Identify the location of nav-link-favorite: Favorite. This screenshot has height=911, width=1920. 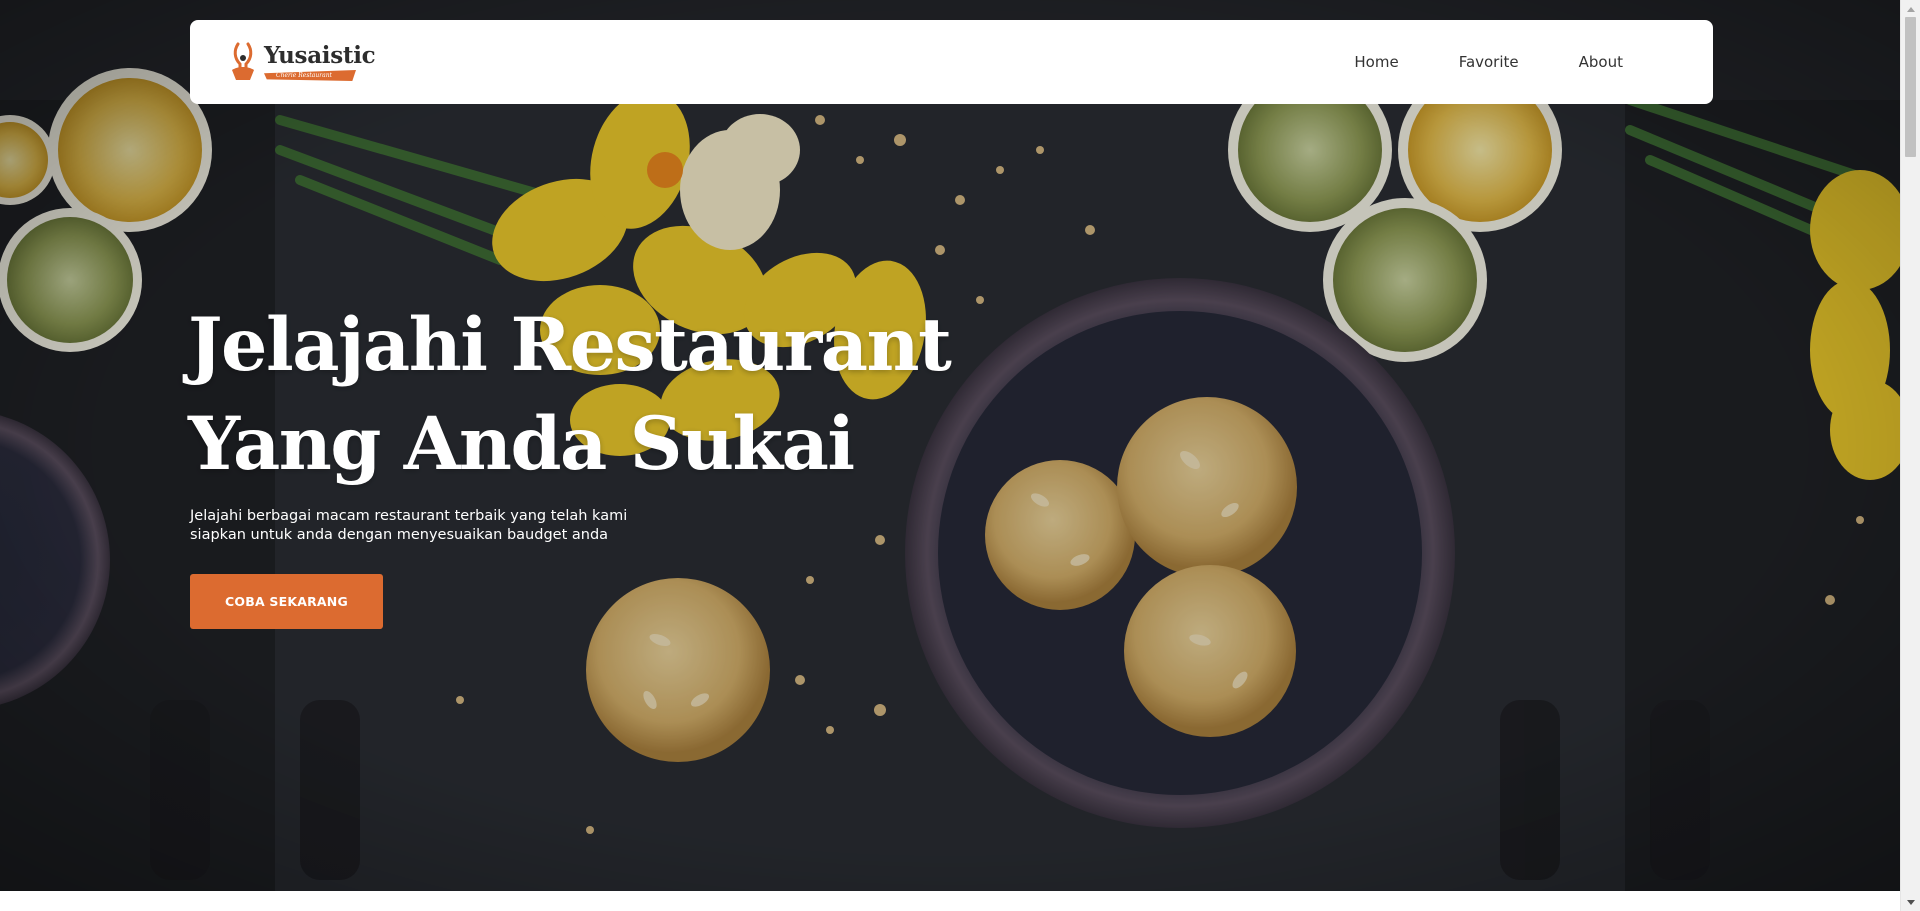
(1489, 62).